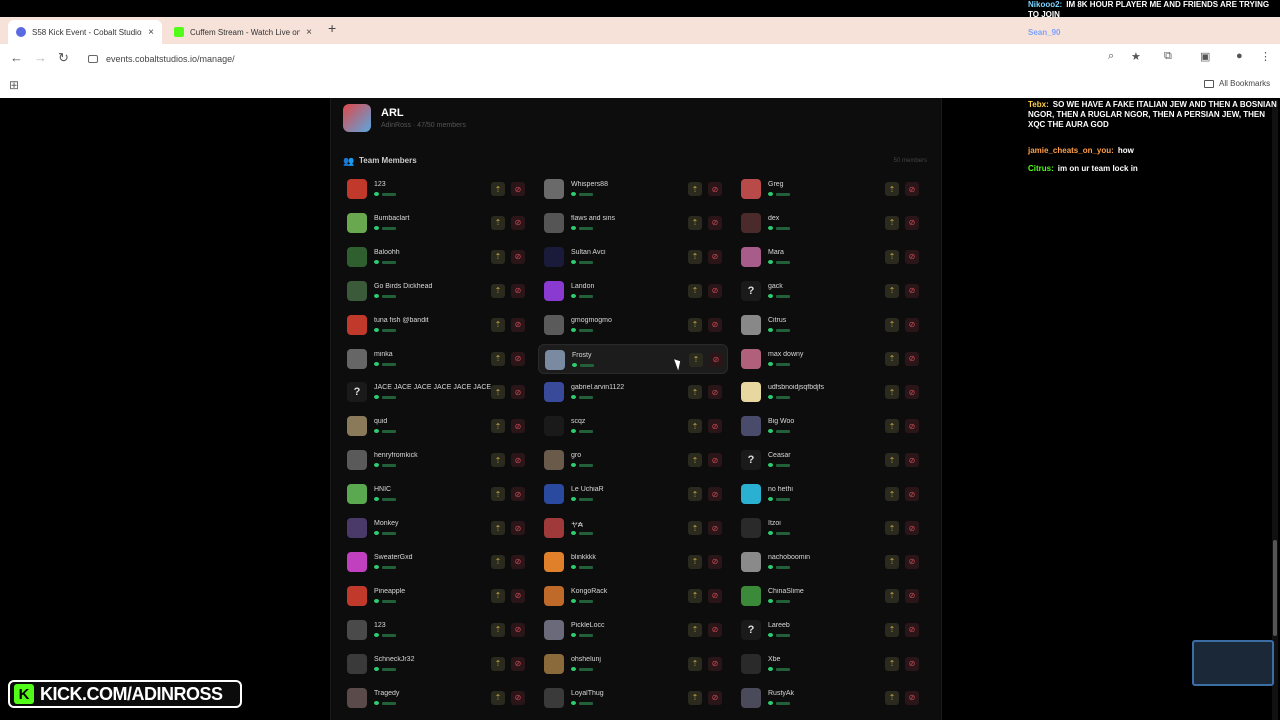  I want to click on forward-arrow-icon: →, so click(40, 57).